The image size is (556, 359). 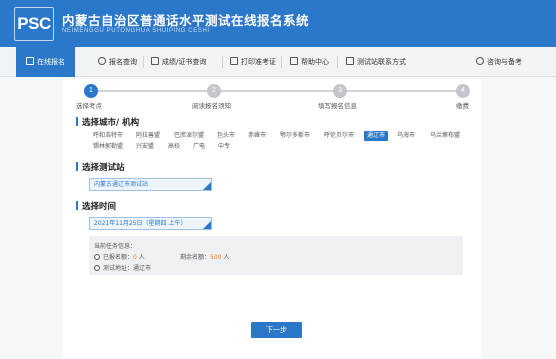 What do you see at coordinates (211, 106) in the screenshot?
I see `step-2-label: 阅读报名须知` at bounding box center [211, 106].